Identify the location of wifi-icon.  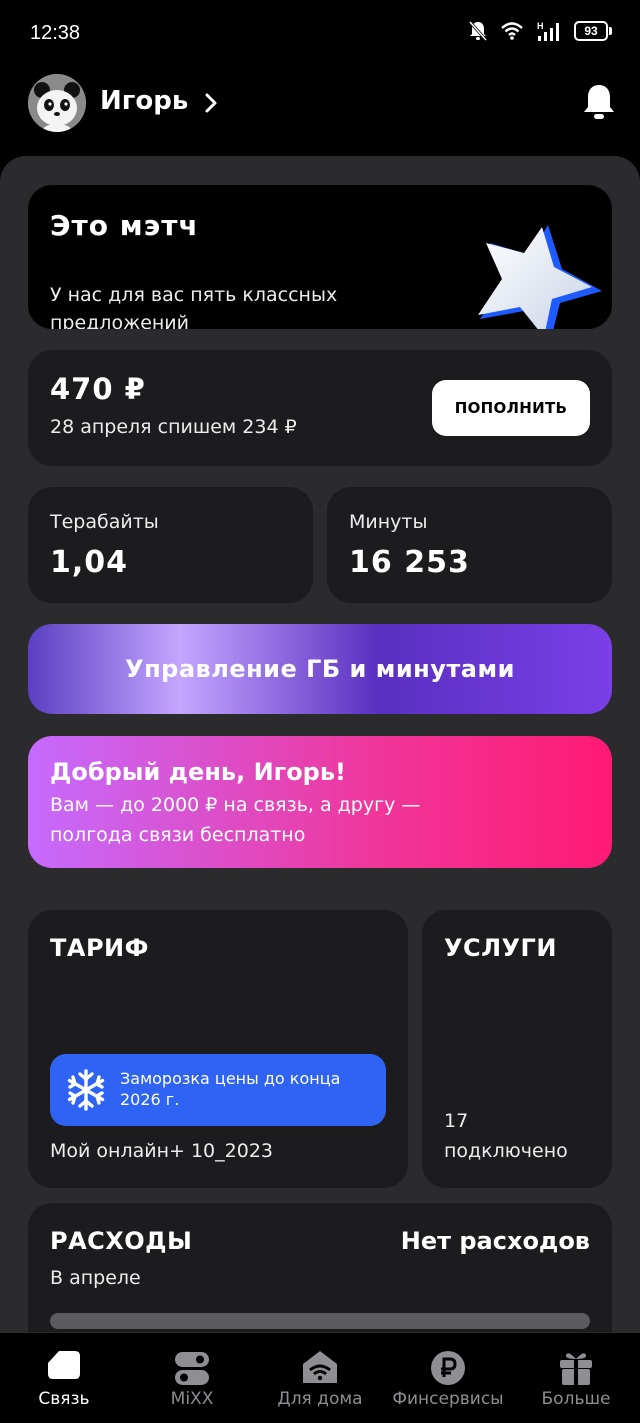
(512, 31).